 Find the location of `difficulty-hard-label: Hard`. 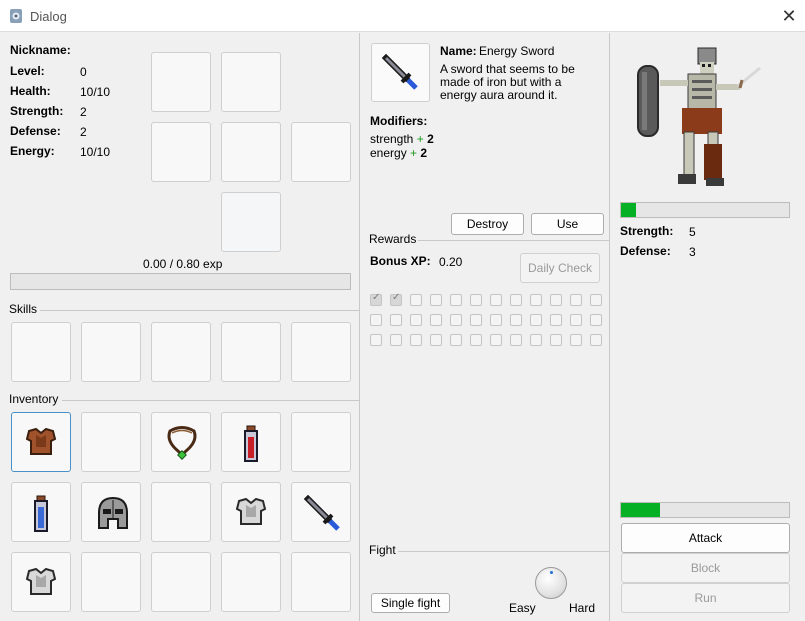

difficulty-hard-label: Hard is located at coordinates (582, 608).